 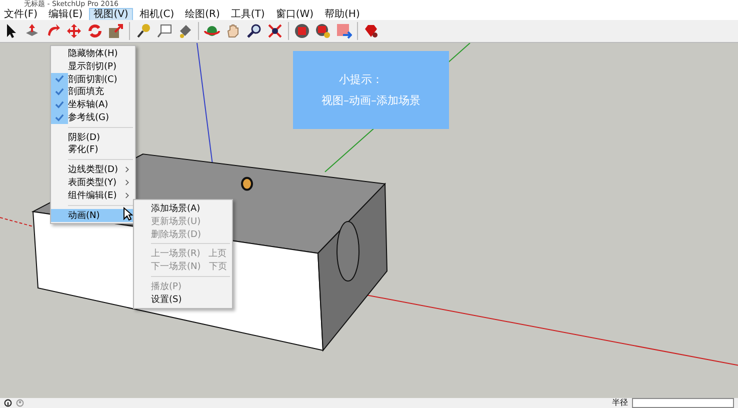 I want to click on menu-item: 显示剖切(P), so click(x=93, y=66).